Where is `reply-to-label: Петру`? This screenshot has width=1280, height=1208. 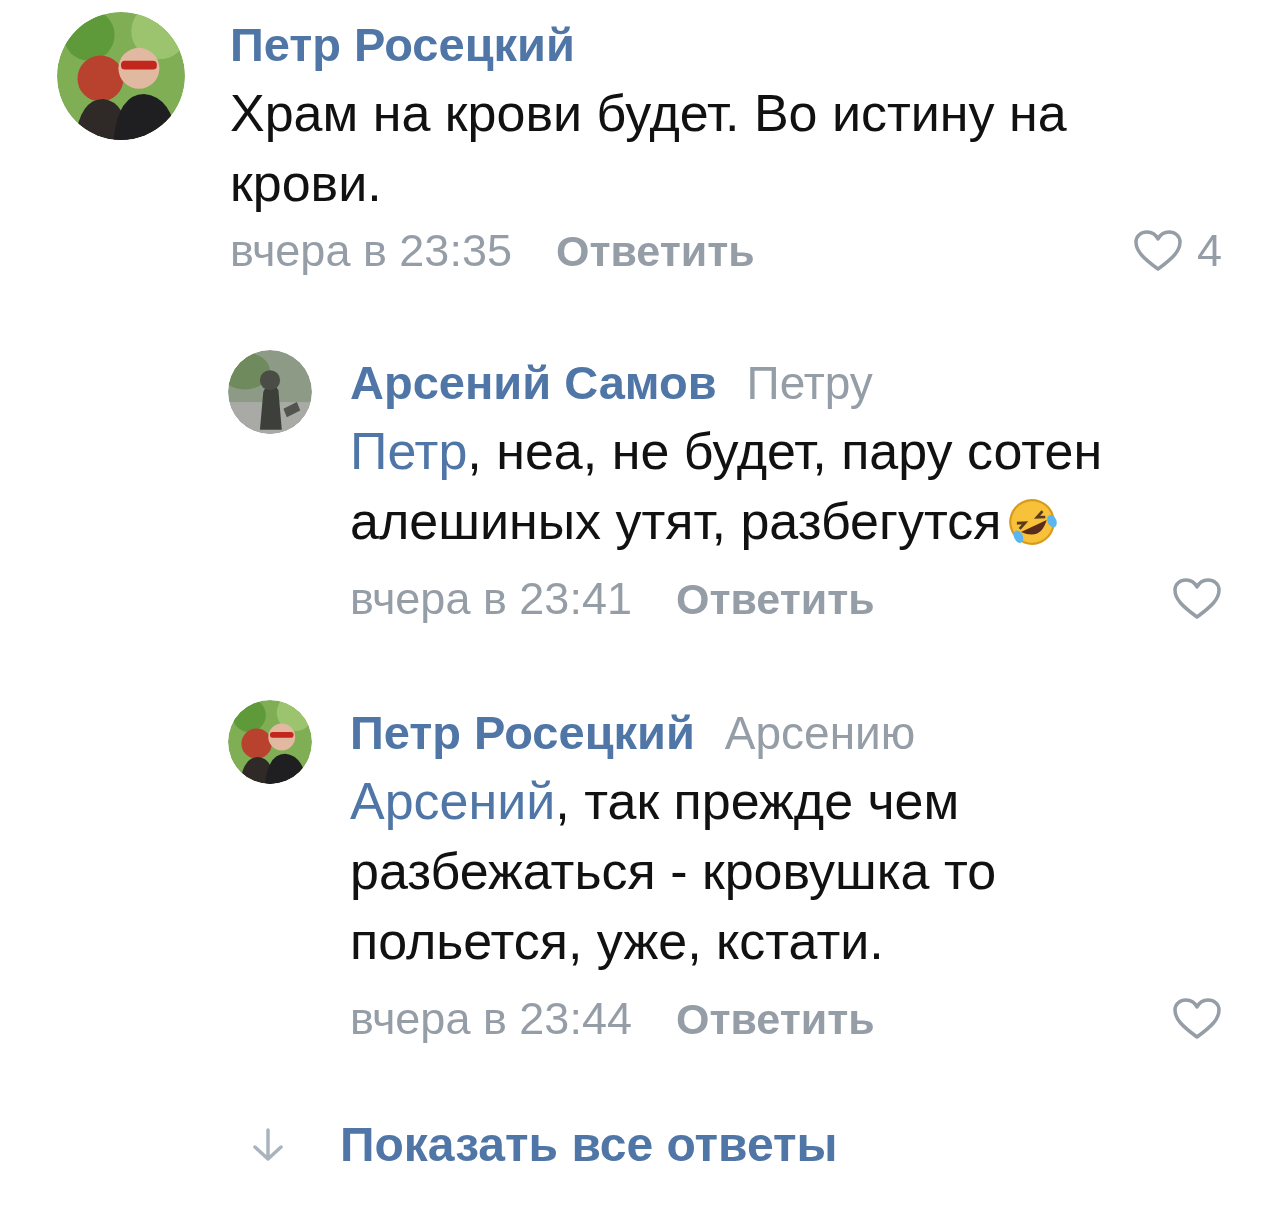 reply-to-label: Петру is located at coordinates (809, 383).